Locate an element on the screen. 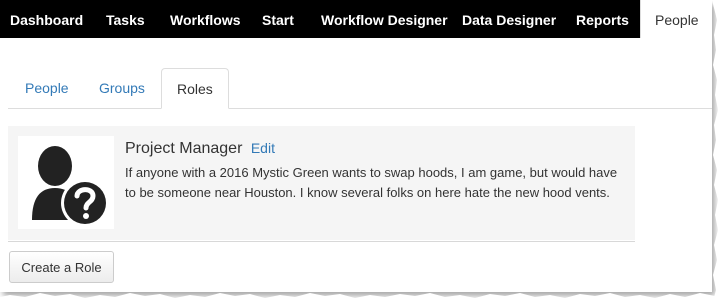 The width and height of the screenshot is (728, 305). nav-reports: Reports is located at coordinates (602, 19).